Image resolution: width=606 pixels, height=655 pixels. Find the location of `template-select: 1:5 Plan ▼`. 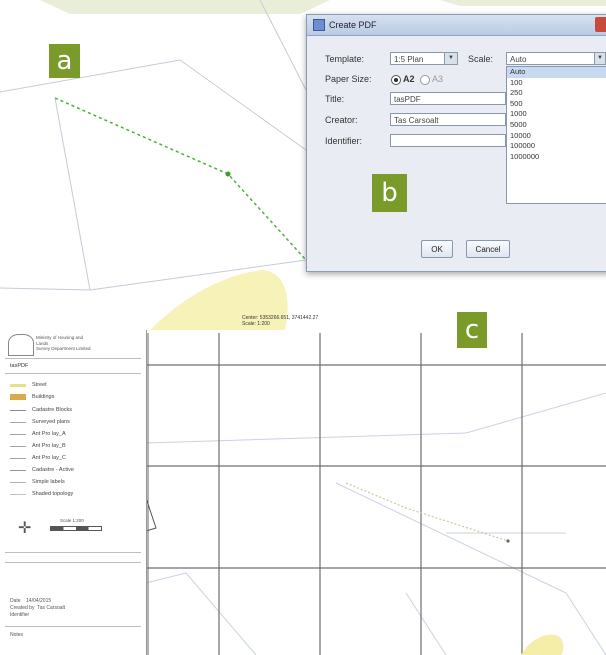

template-select: 1:5 Plan ▼ is located at coordinates (424, 58).